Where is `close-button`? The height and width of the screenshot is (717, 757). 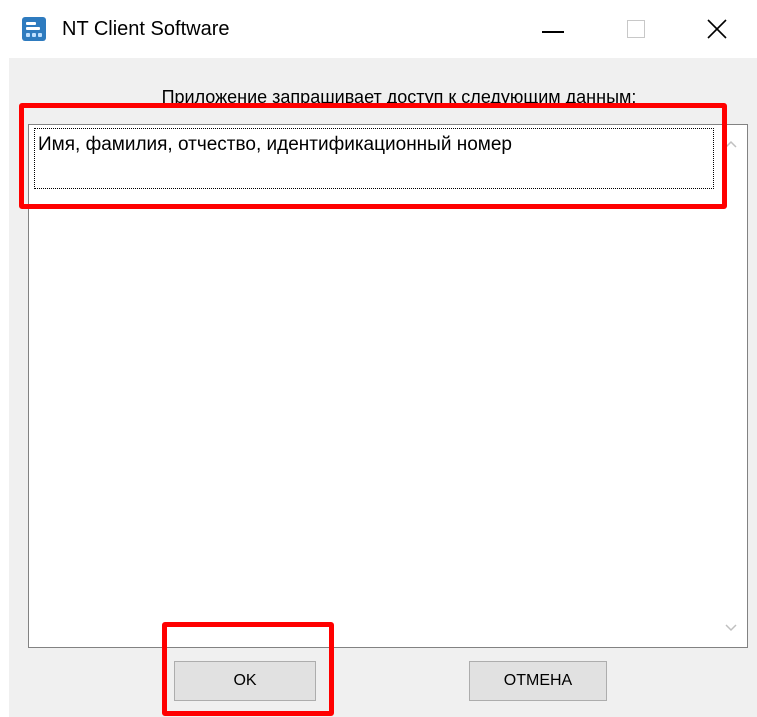
close-button is located at coordinates (716, 29).